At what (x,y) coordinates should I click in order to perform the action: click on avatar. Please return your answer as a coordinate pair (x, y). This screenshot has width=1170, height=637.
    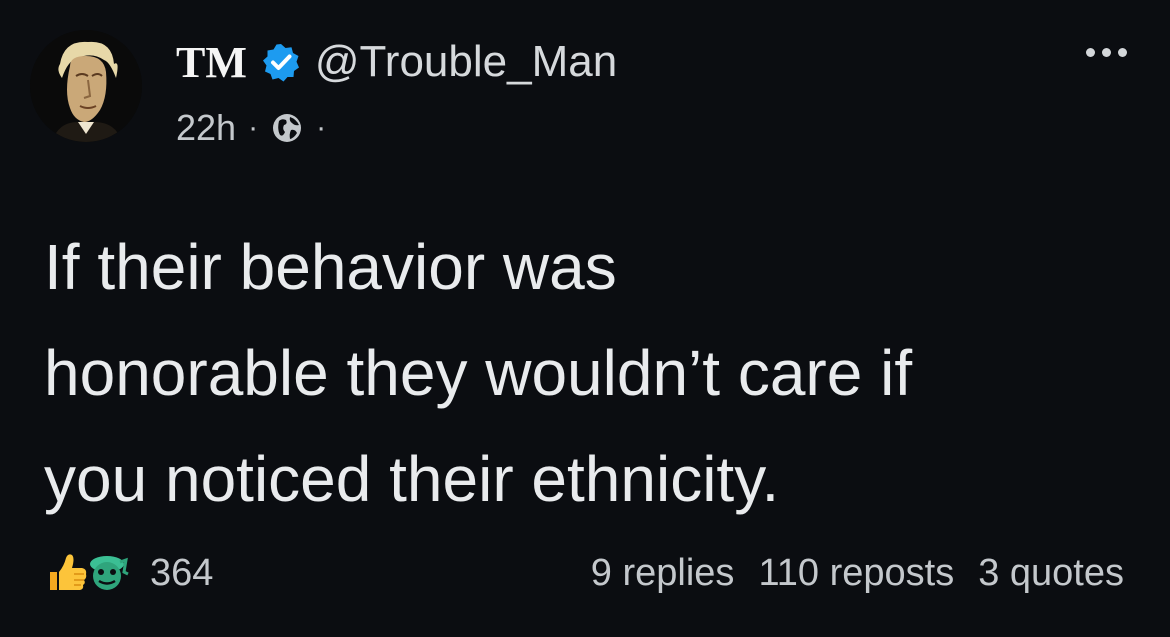
    Looking at the image, I should click on (86, 86).